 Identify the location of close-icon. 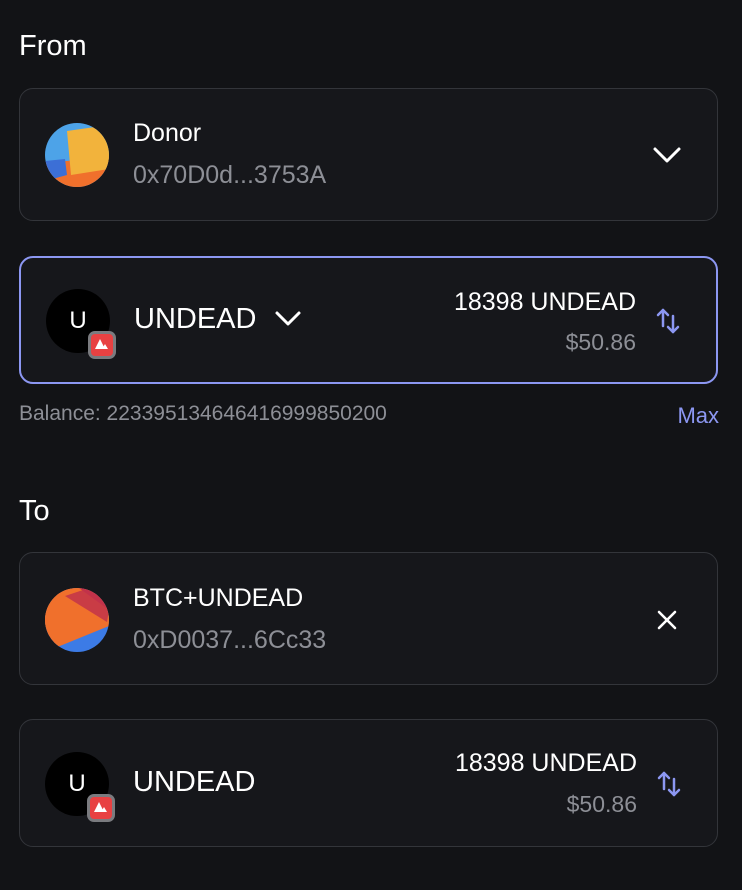
(667, 620).